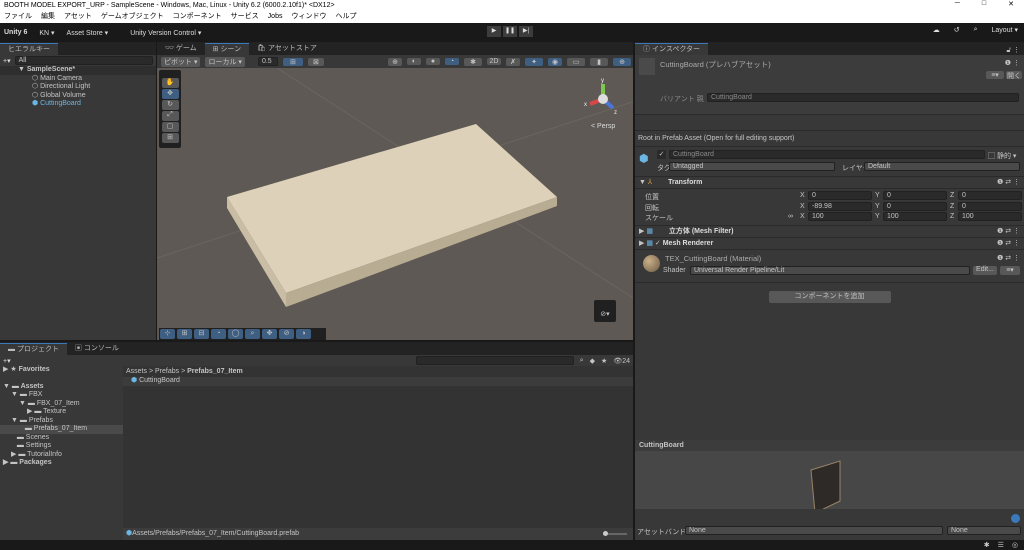  I want to click on unity-logo-label: Unity 6, so click(15, 32).